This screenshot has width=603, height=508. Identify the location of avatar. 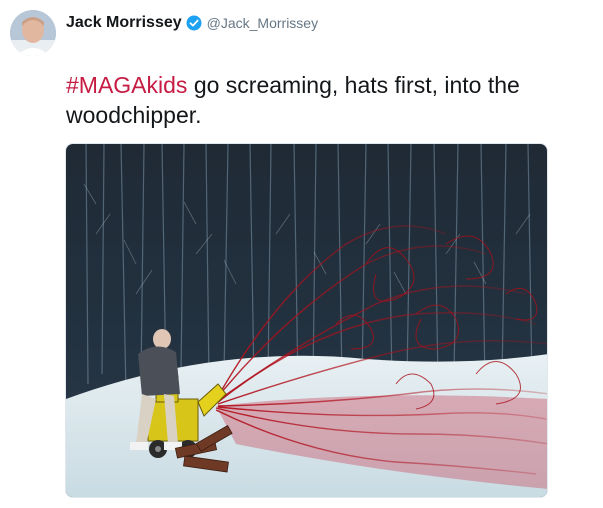
(33, 33).